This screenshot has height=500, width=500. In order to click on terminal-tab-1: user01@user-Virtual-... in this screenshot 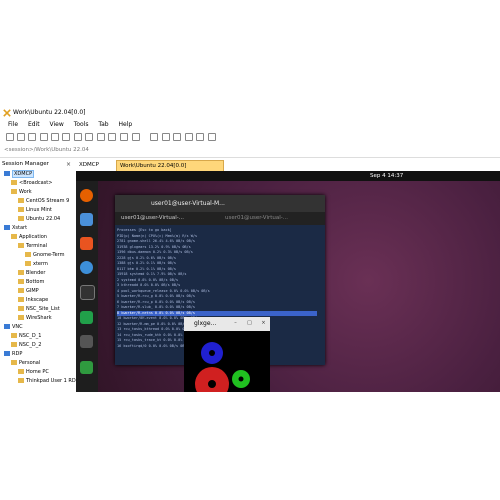, I will do `click(152, 218)`.